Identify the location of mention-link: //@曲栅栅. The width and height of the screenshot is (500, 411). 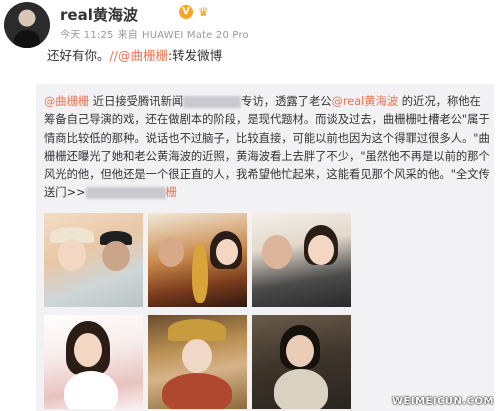
(139, 55).